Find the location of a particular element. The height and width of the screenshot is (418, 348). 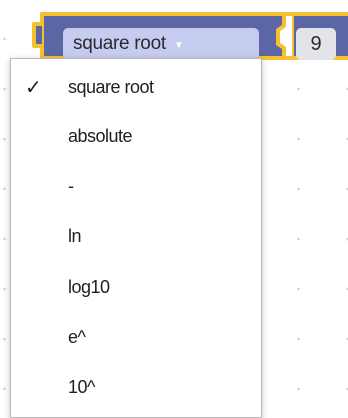

output-connector is located at coordinates (37, 35).